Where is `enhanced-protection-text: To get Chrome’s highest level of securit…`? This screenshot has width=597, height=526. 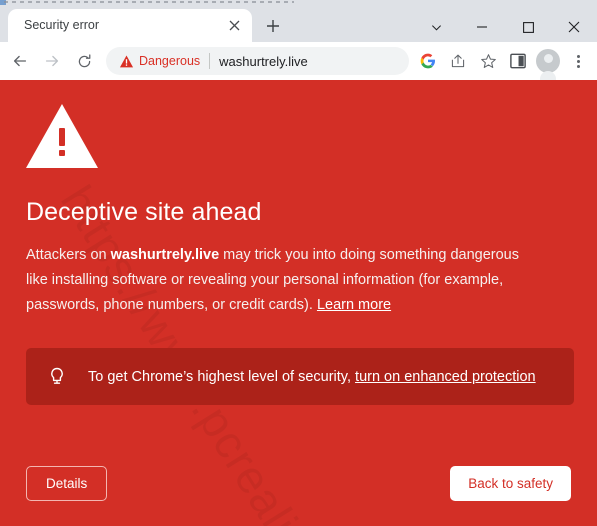 enhanced-protection-text: To get Chrome’s highest level of securit… is located at coordinates (312, 377).